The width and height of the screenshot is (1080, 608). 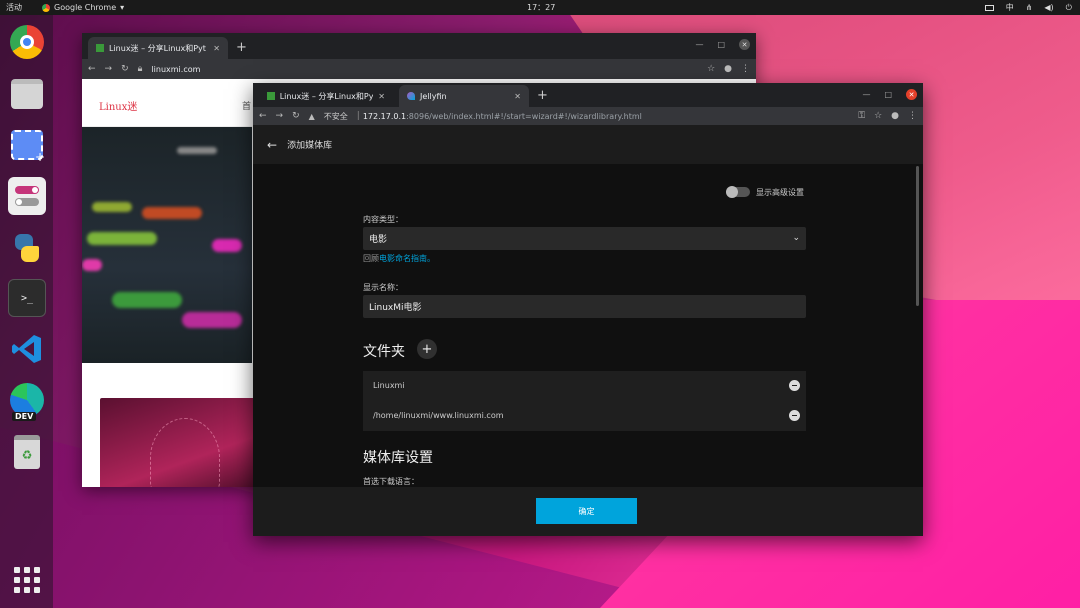 What do you see at coordinates (27, 349) in the screenshot?
I see `vscode-icon` at bounding box center [27, 349].